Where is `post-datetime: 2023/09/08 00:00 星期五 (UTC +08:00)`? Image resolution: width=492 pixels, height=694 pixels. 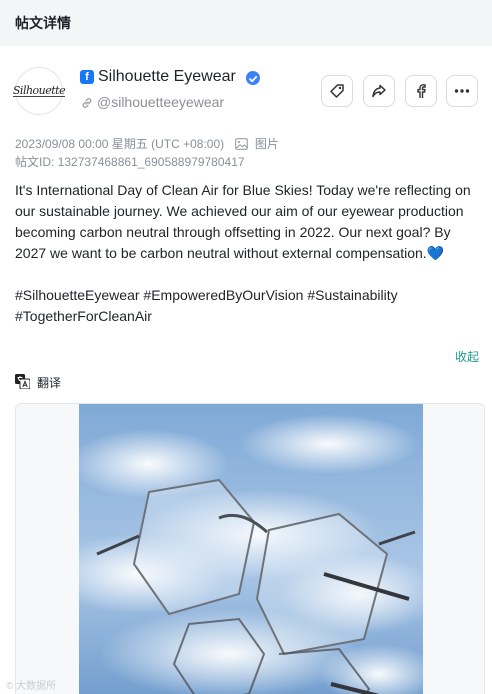 post-datetime: 2023/09/08 00:00 星期五 (UTC +08:00) is located at coordinates (120, 144).